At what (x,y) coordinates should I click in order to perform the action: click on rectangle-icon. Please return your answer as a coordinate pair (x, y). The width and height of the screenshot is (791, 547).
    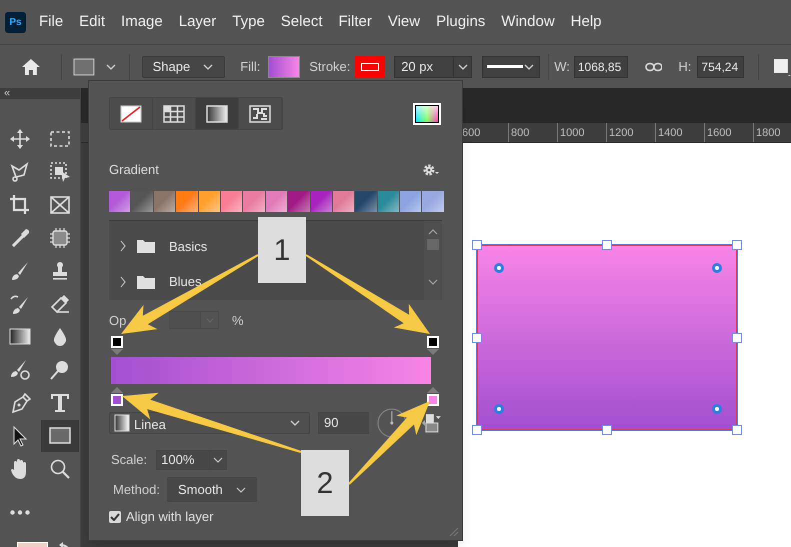
    Looking at the image, I should click on (83, 67).